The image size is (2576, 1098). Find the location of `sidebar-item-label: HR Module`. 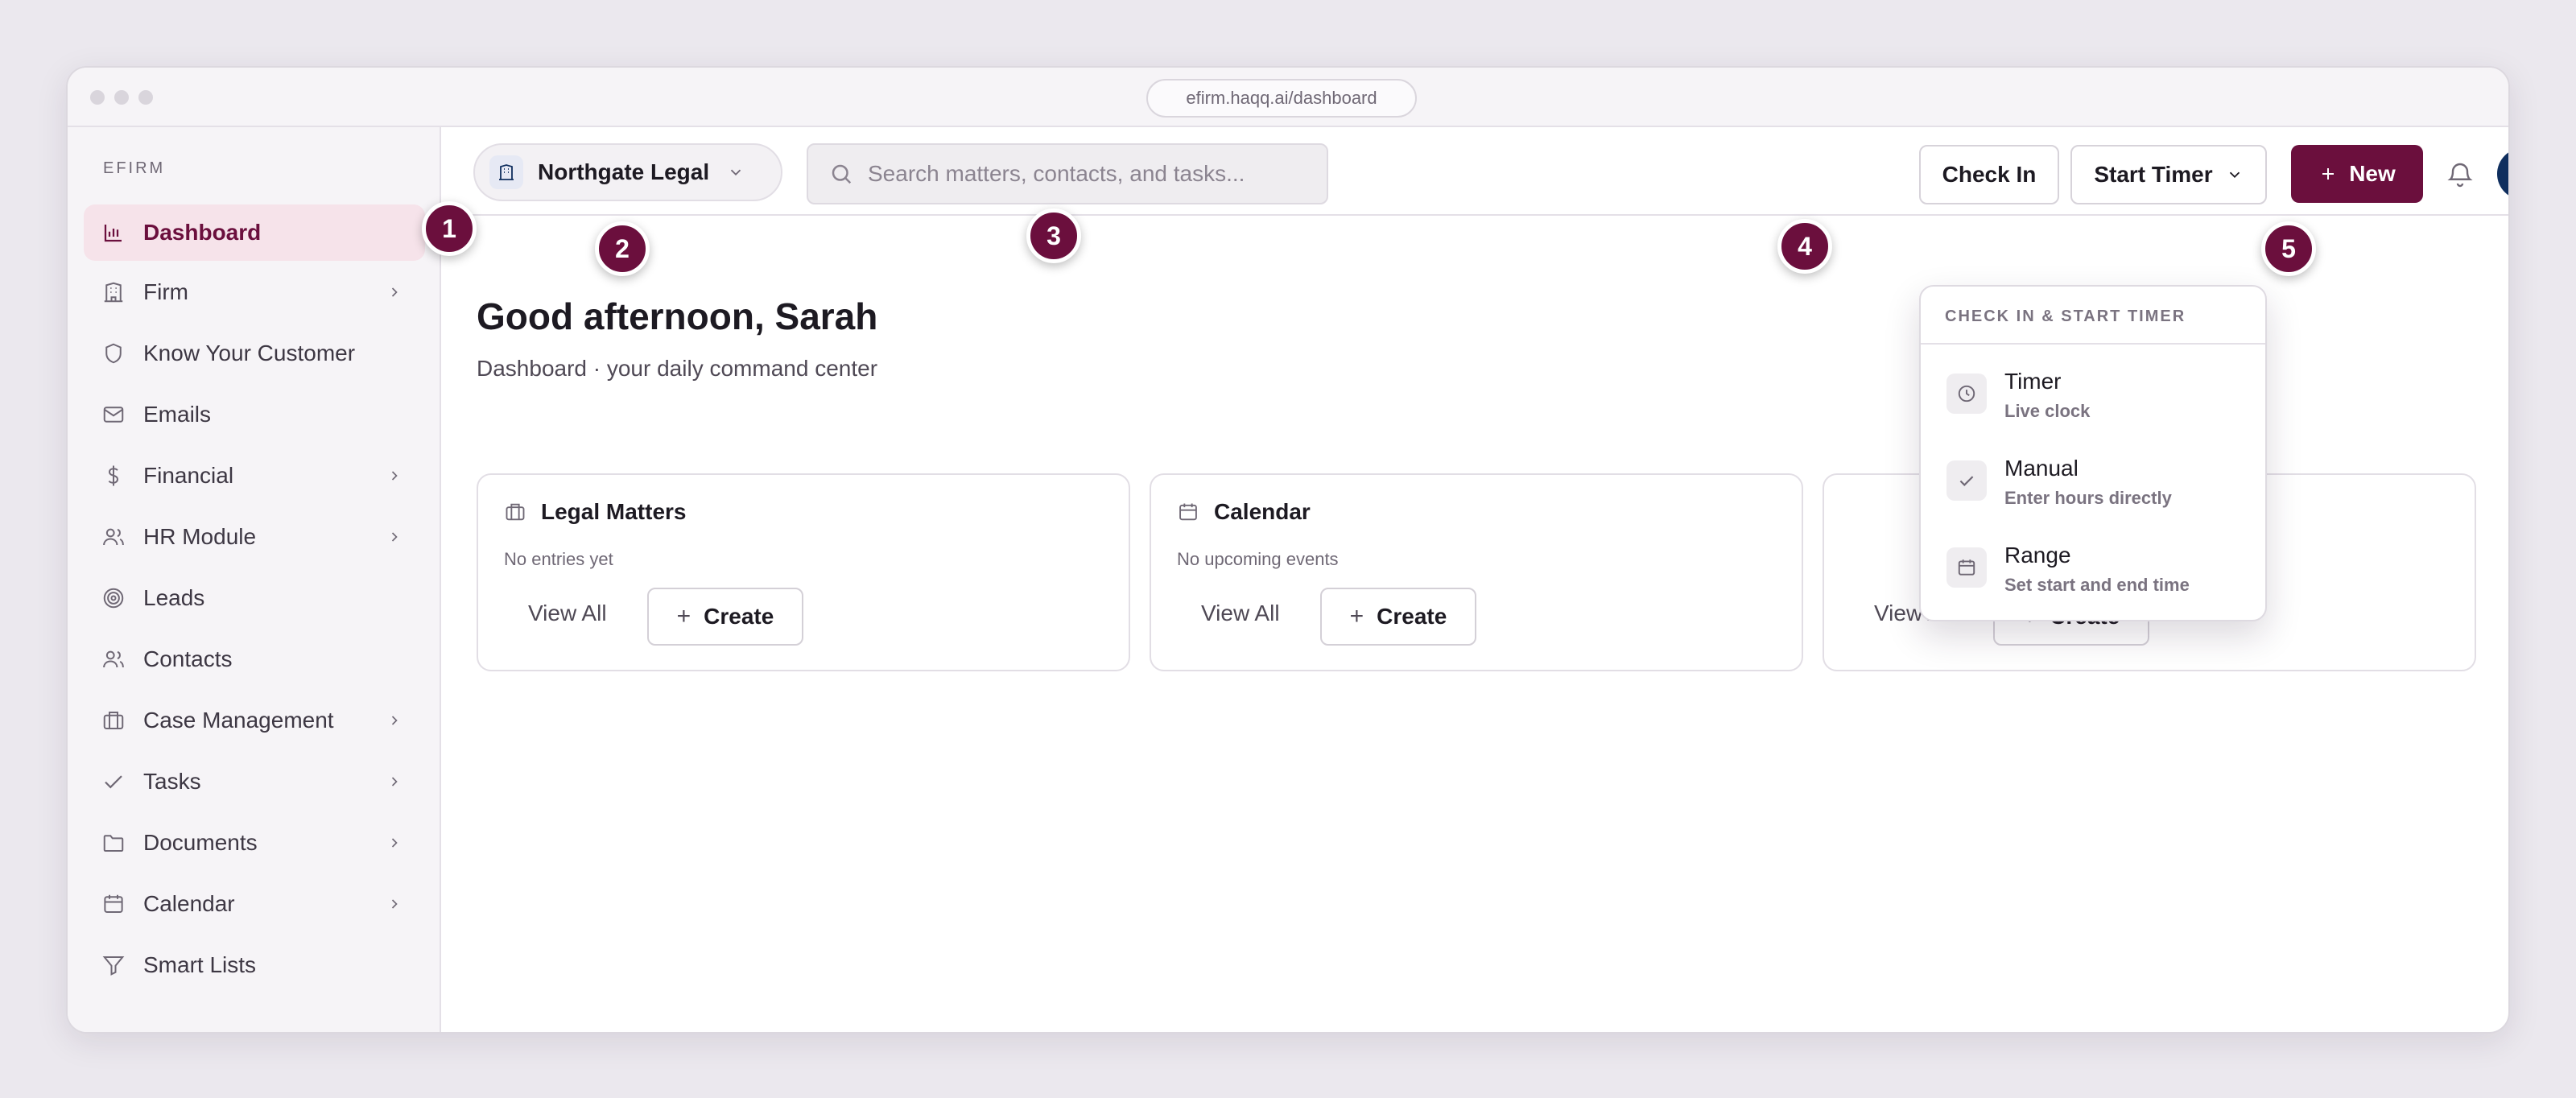

sidebar-item-label: HR Module is located at coordinates (200, 536).